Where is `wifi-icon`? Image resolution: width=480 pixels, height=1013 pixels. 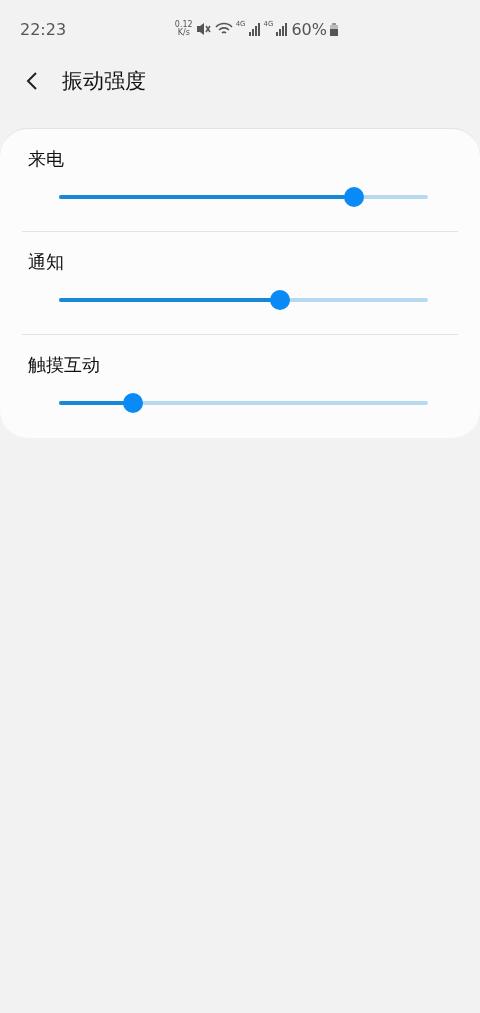 wifi-icon is located at coordinates (223, 29).